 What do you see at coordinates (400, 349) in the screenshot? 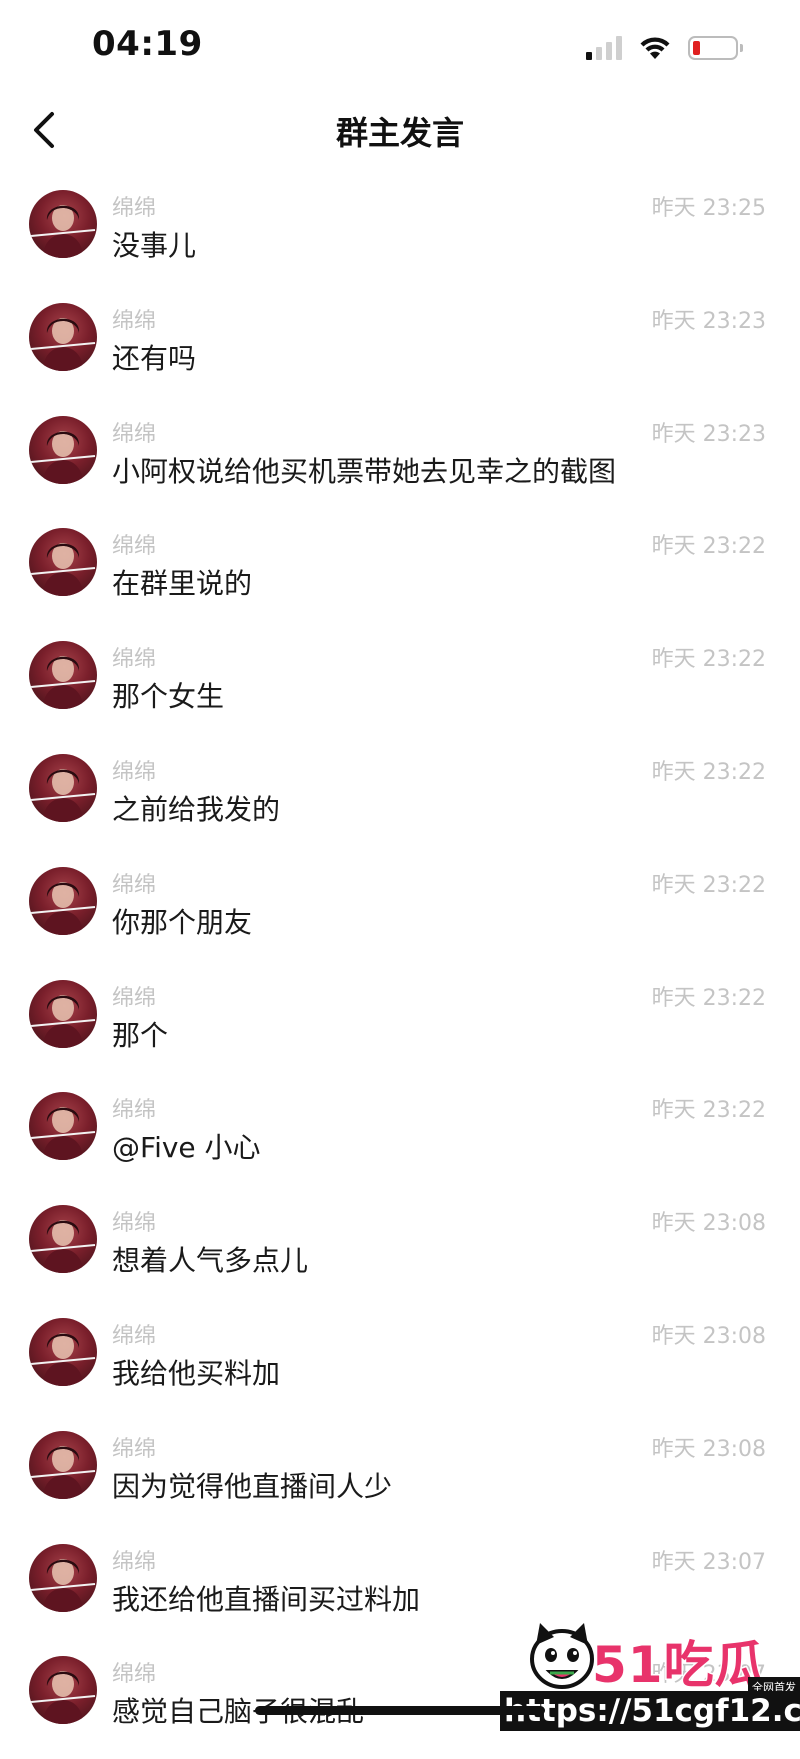
I see `message-item: 绵绵 昨天 23:23 还有吗` at bounding box center [400, 349].